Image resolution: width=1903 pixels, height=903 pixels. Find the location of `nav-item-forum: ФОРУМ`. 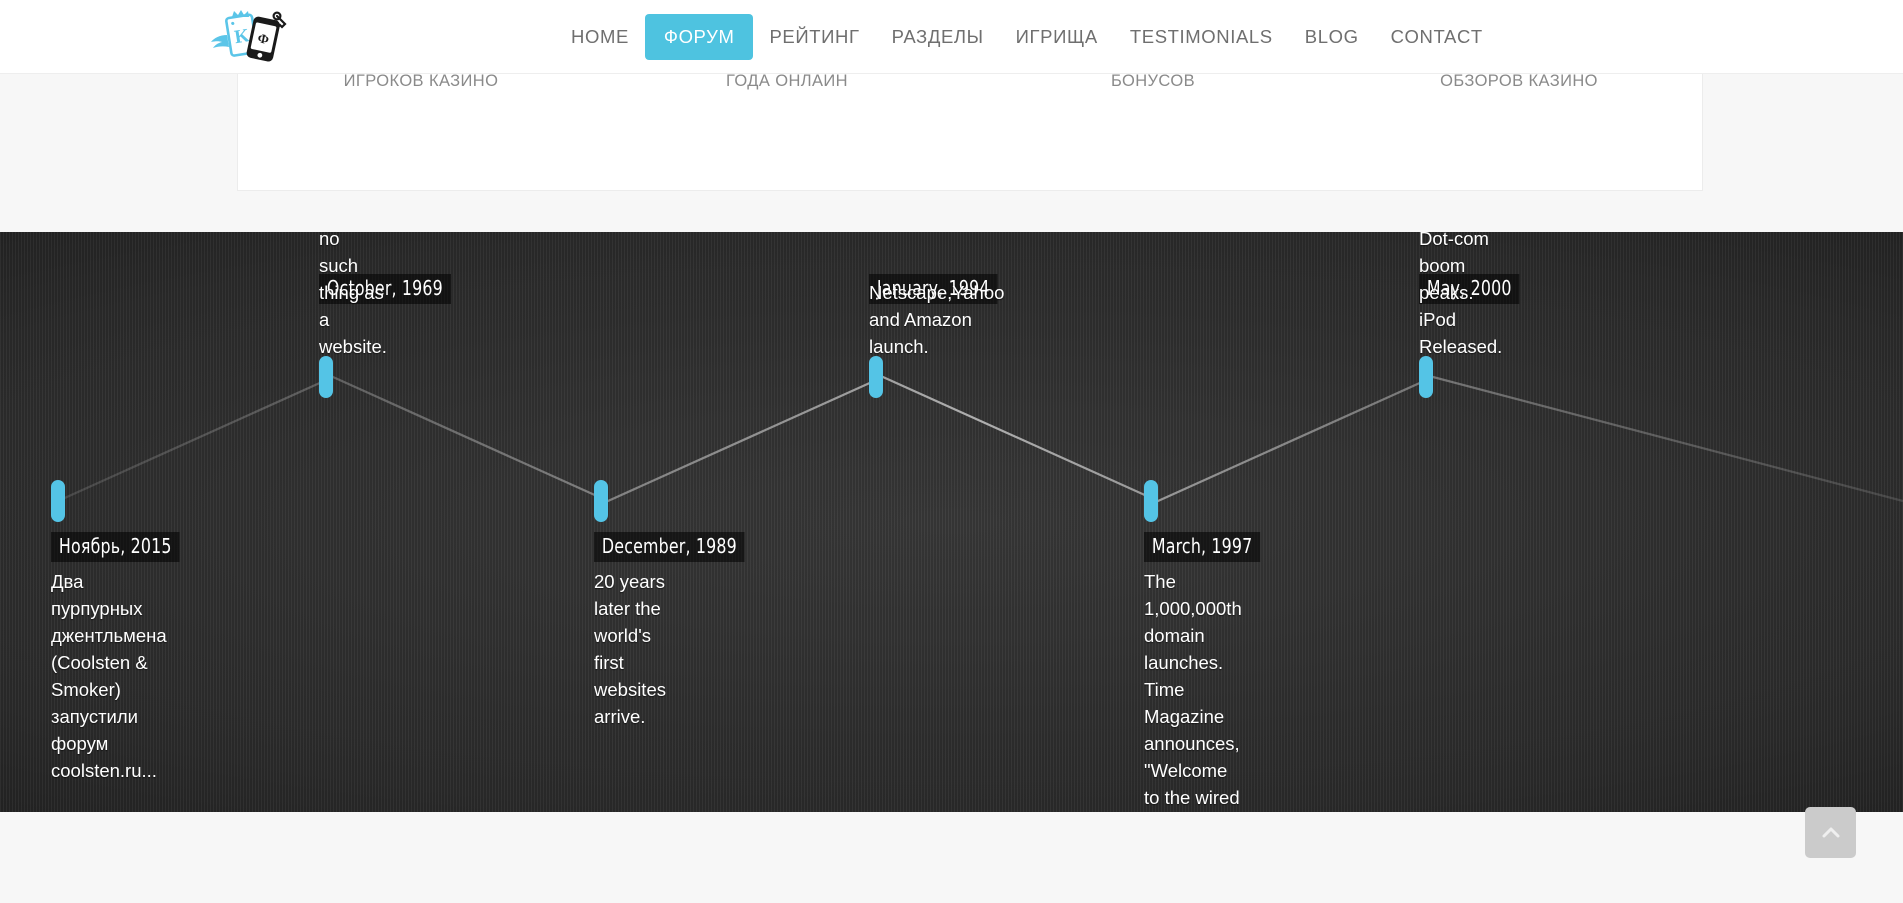

nav-item-forum: ФОРУМ is located at coordinates (699, 37).